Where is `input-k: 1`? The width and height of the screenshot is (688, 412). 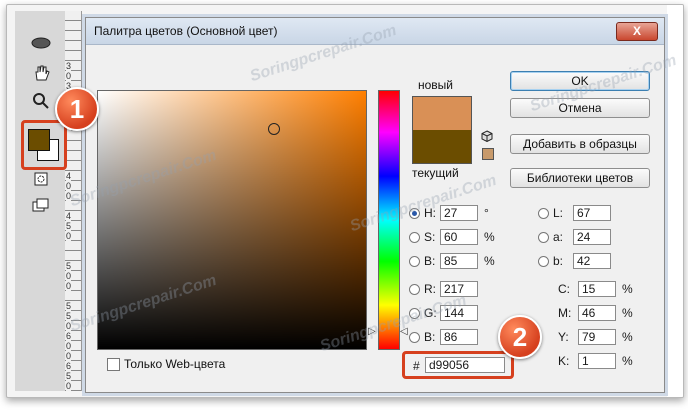
input-k: 1 is located at coordinates (597, 361).